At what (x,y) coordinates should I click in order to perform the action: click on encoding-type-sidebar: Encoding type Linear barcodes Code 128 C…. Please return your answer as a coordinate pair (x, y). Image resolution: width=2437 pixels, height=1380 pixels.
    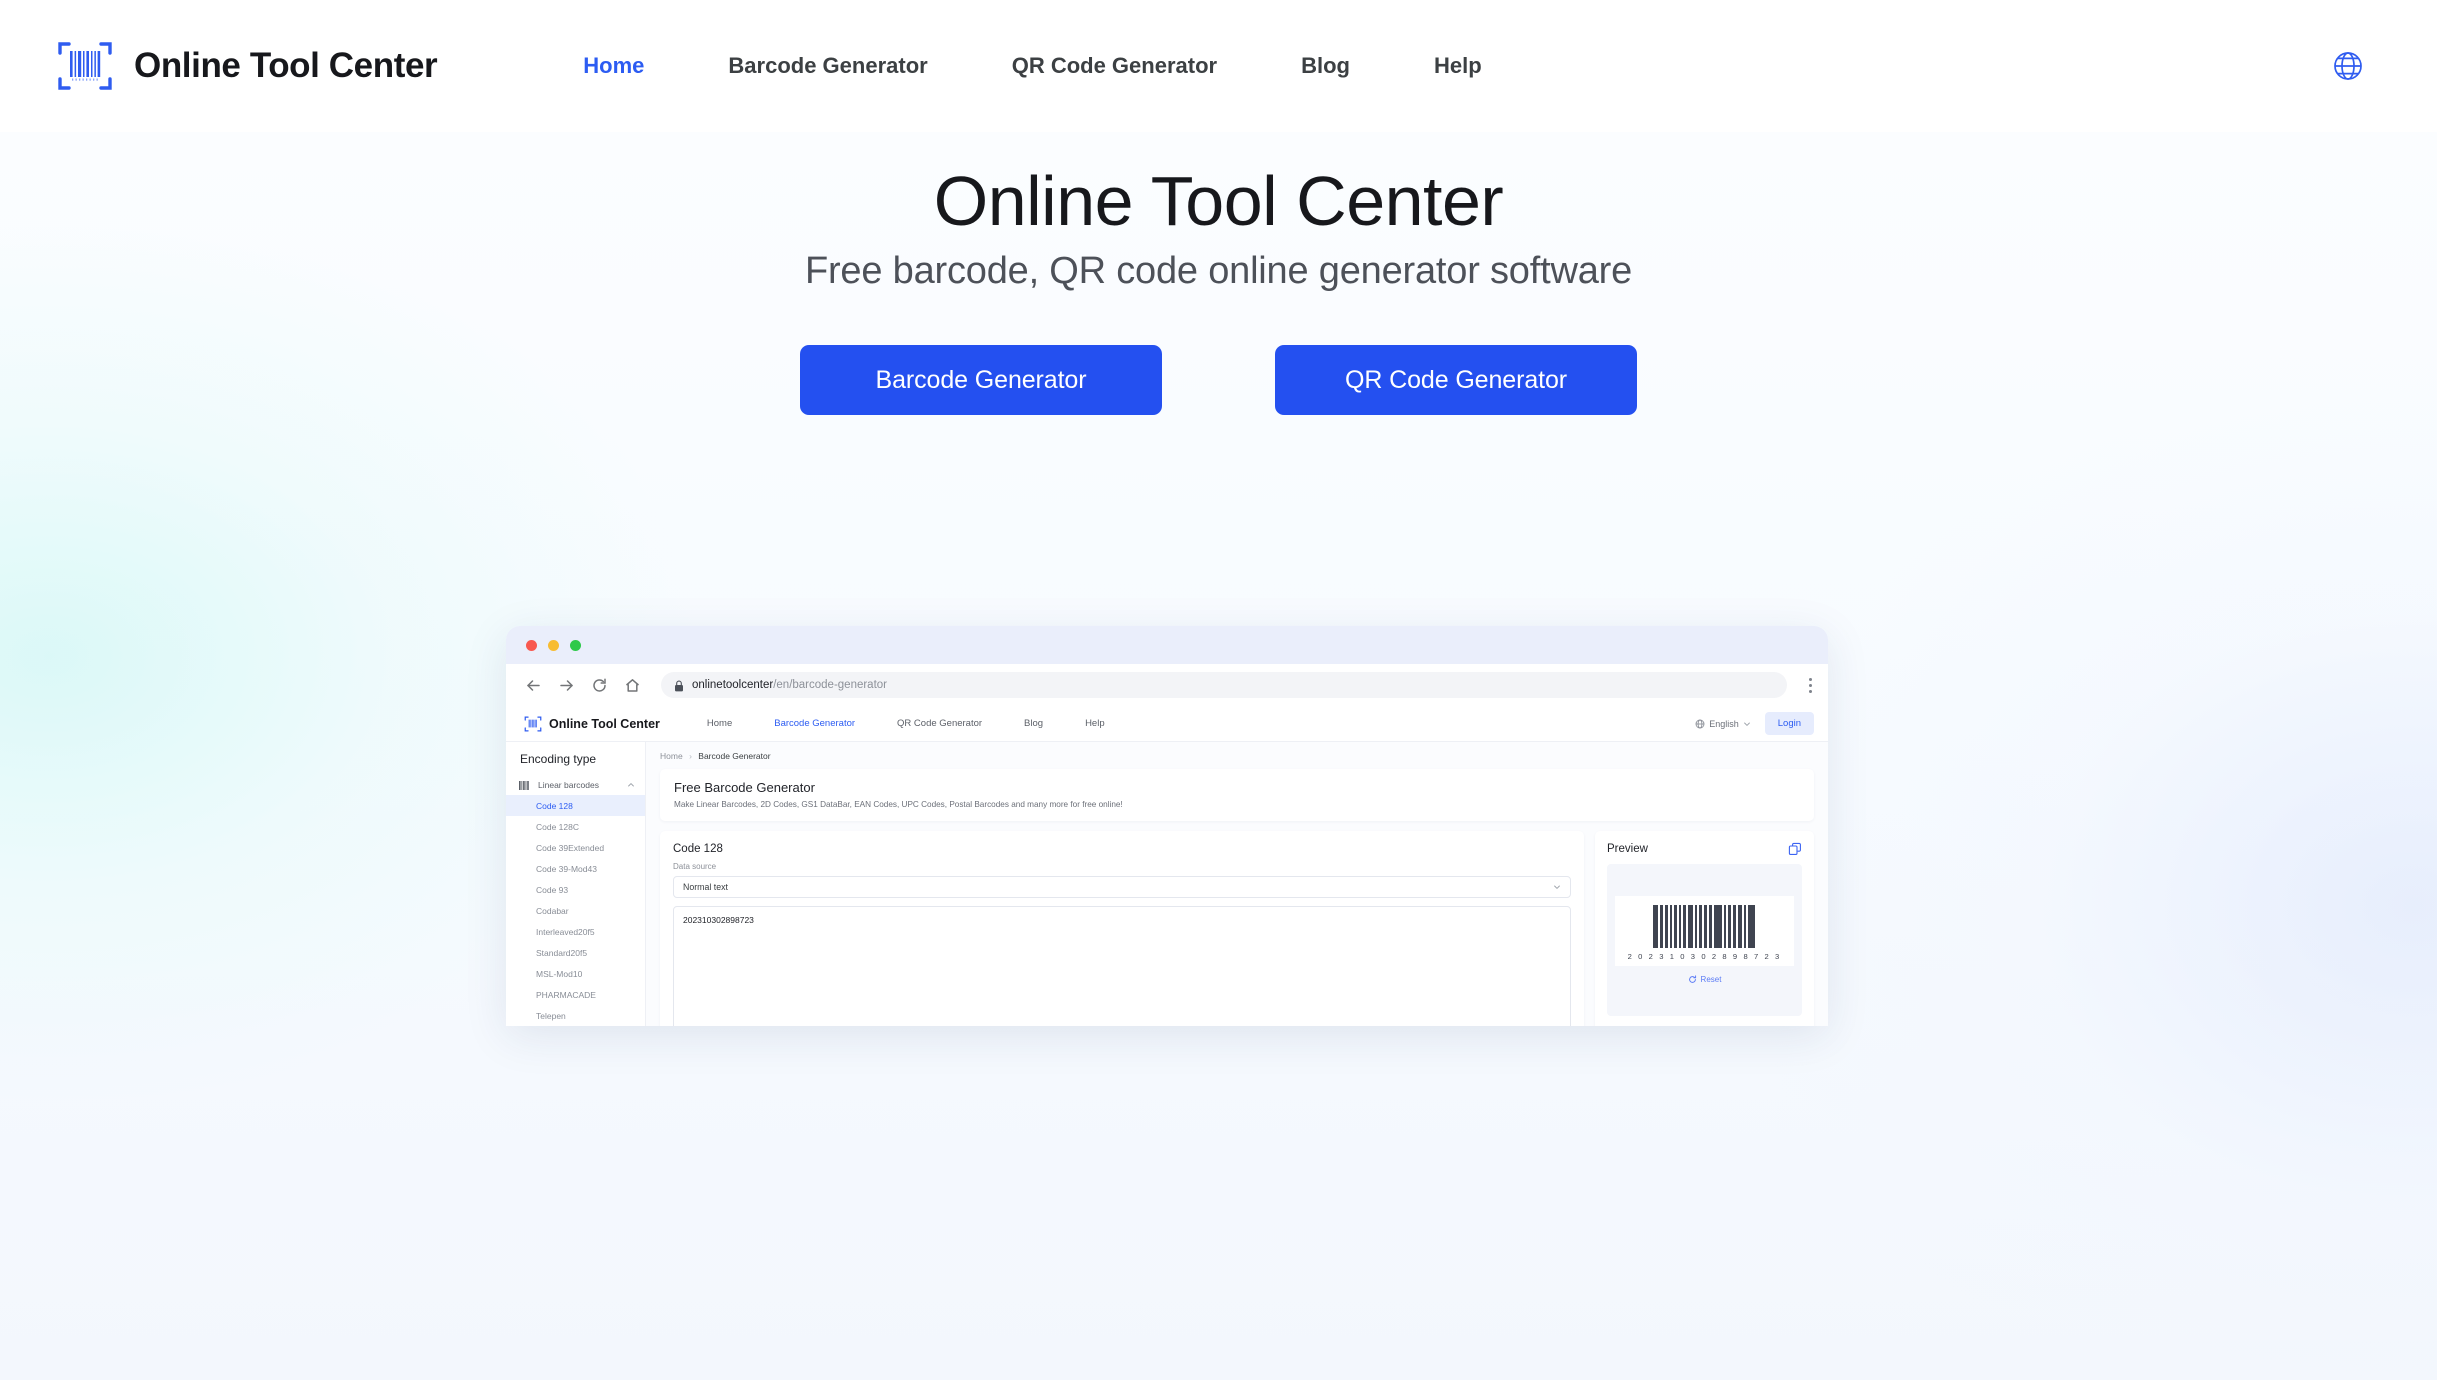
    Looking at the image, I should click on (576, 884).